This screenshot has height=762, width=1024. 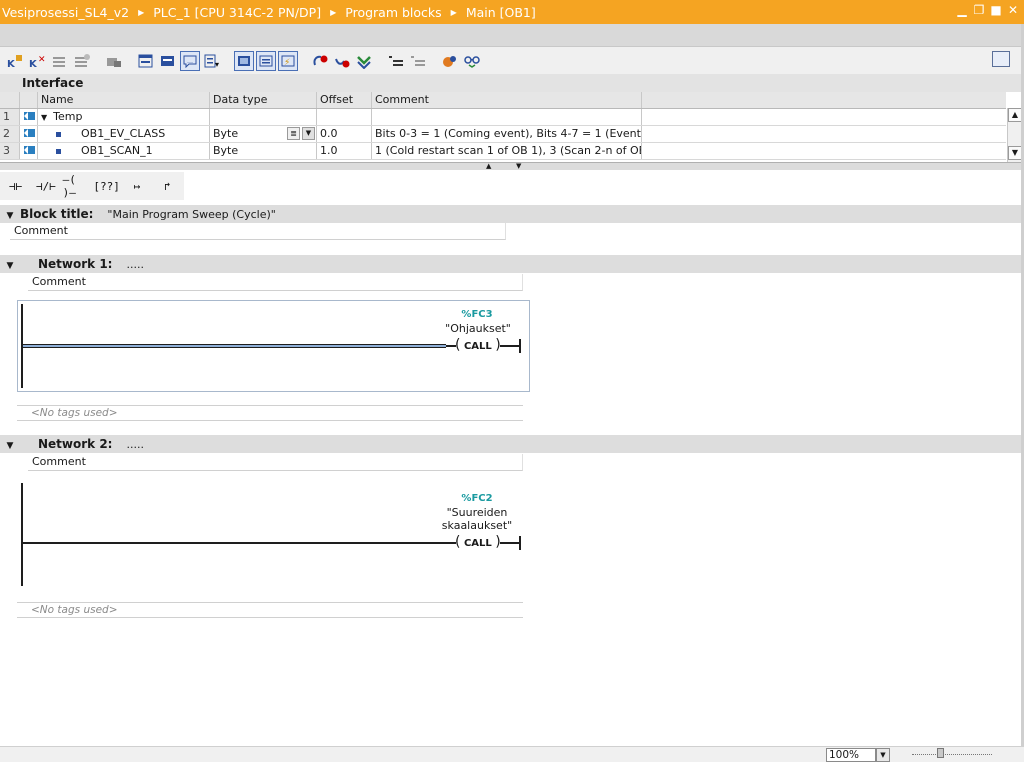 What do you see at coordinates (10, 134) in the screenshot?
I see `row-number: 2` at bounding box center [10, 134].